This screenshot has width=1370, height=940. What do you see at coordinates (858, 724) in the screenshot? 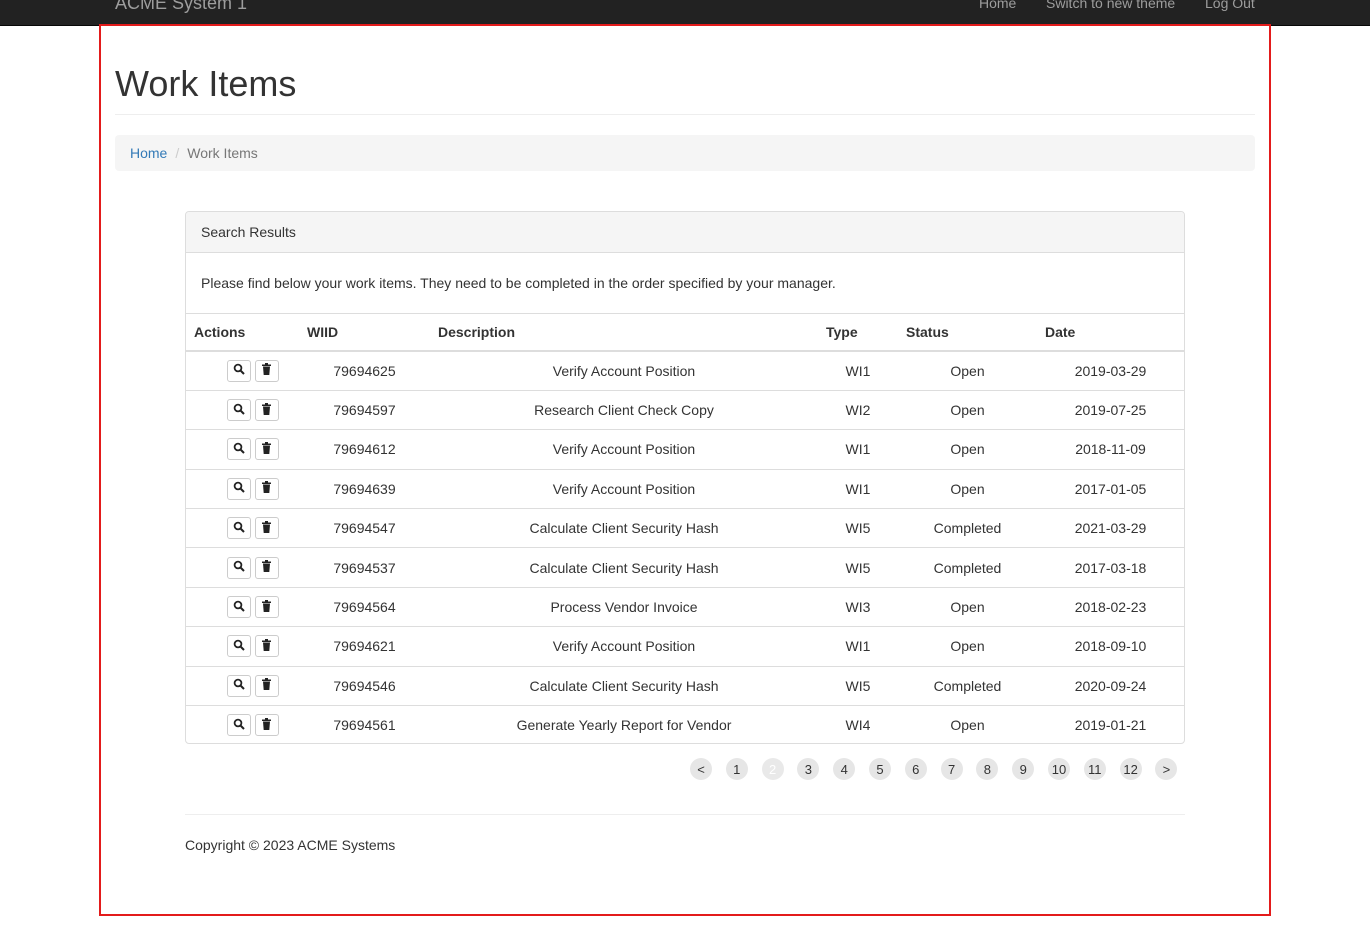
I see `cell-type: WI4` at bounding box center [858, 724].